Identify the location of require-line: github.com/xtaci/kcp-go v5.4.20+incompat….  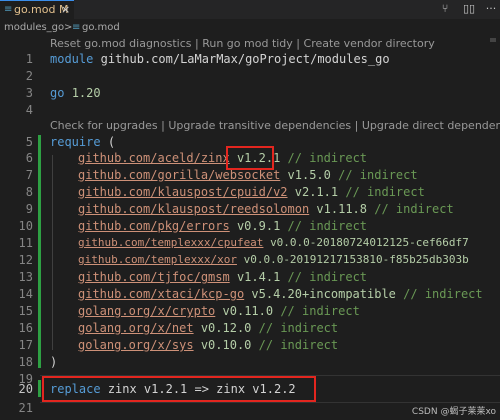
(280, 294).